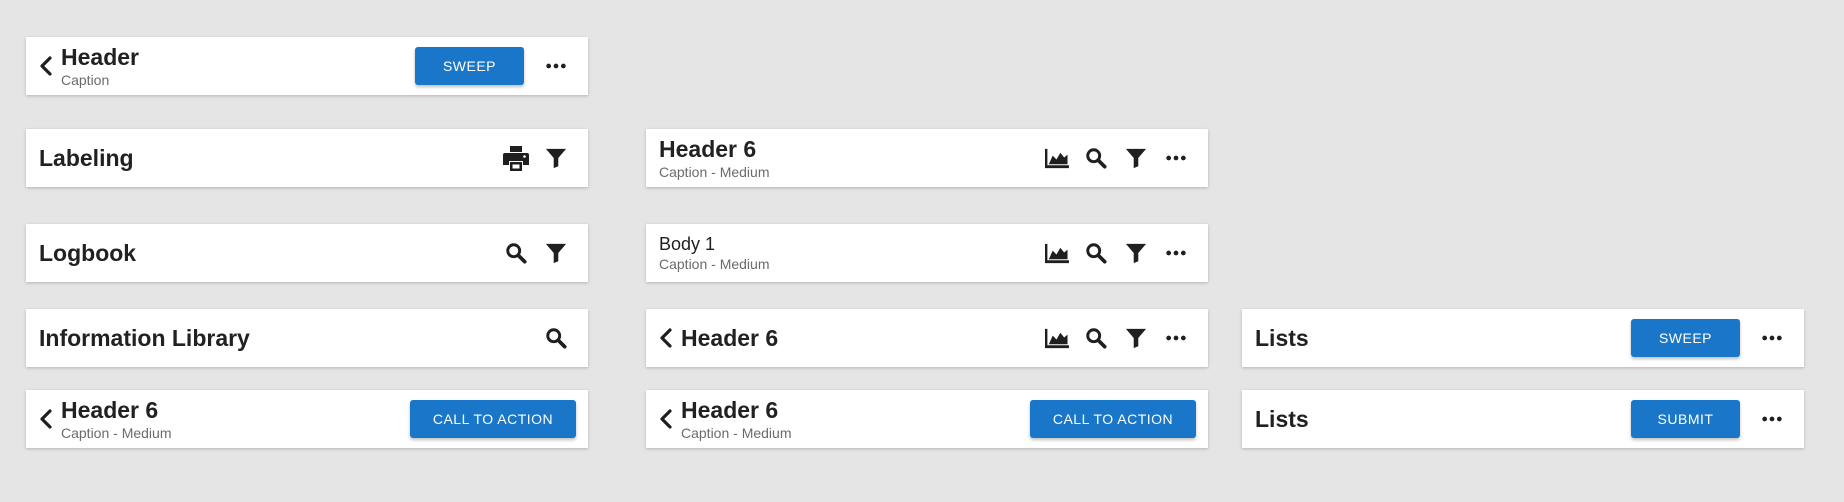  Describe the element at coordinates (687, 244) in the screenshot. I see `page-title: Body 1` at that location.